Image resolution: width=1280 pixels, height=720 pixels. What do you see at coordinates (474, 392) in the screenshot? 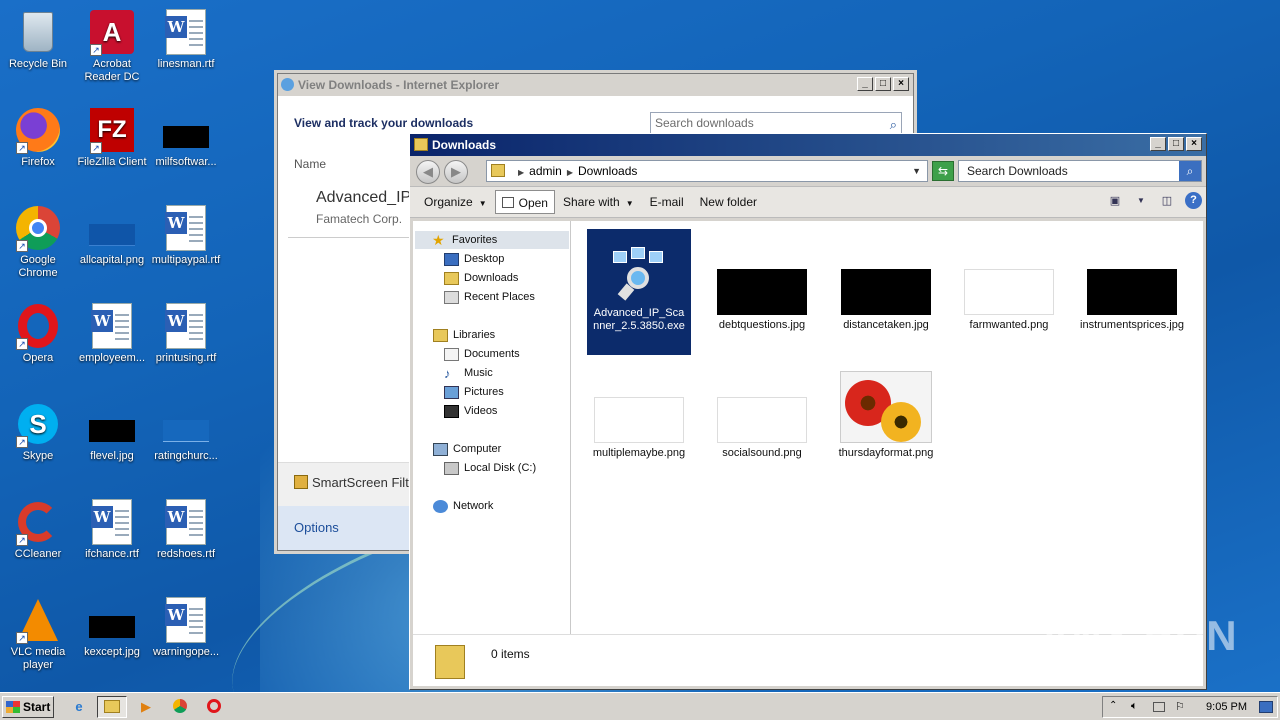
I see `nav-pictures: Pictures` at bounding box center [474, 392].